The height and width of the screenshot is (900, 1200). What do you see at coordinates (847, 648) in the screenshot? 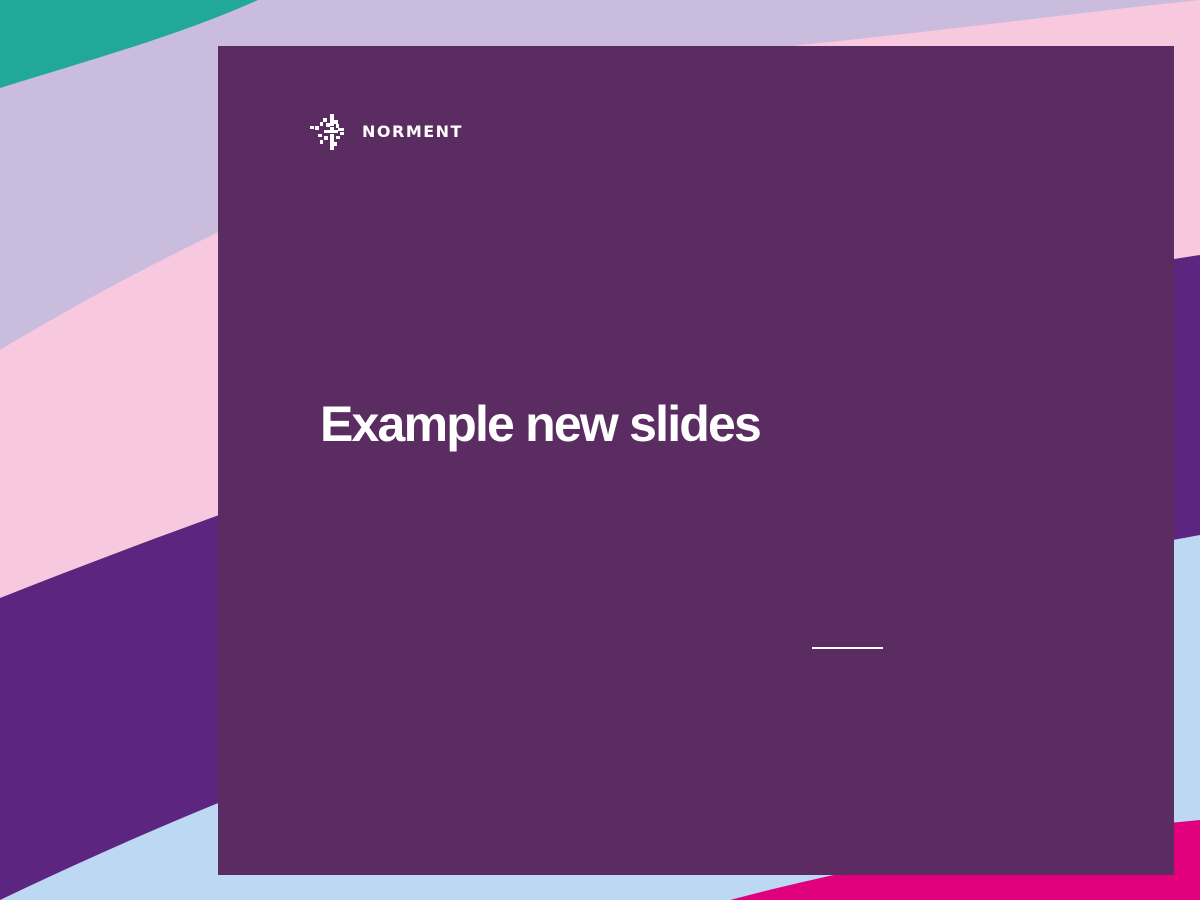
I see `title-divider-line` at bounding box center [847, 648].